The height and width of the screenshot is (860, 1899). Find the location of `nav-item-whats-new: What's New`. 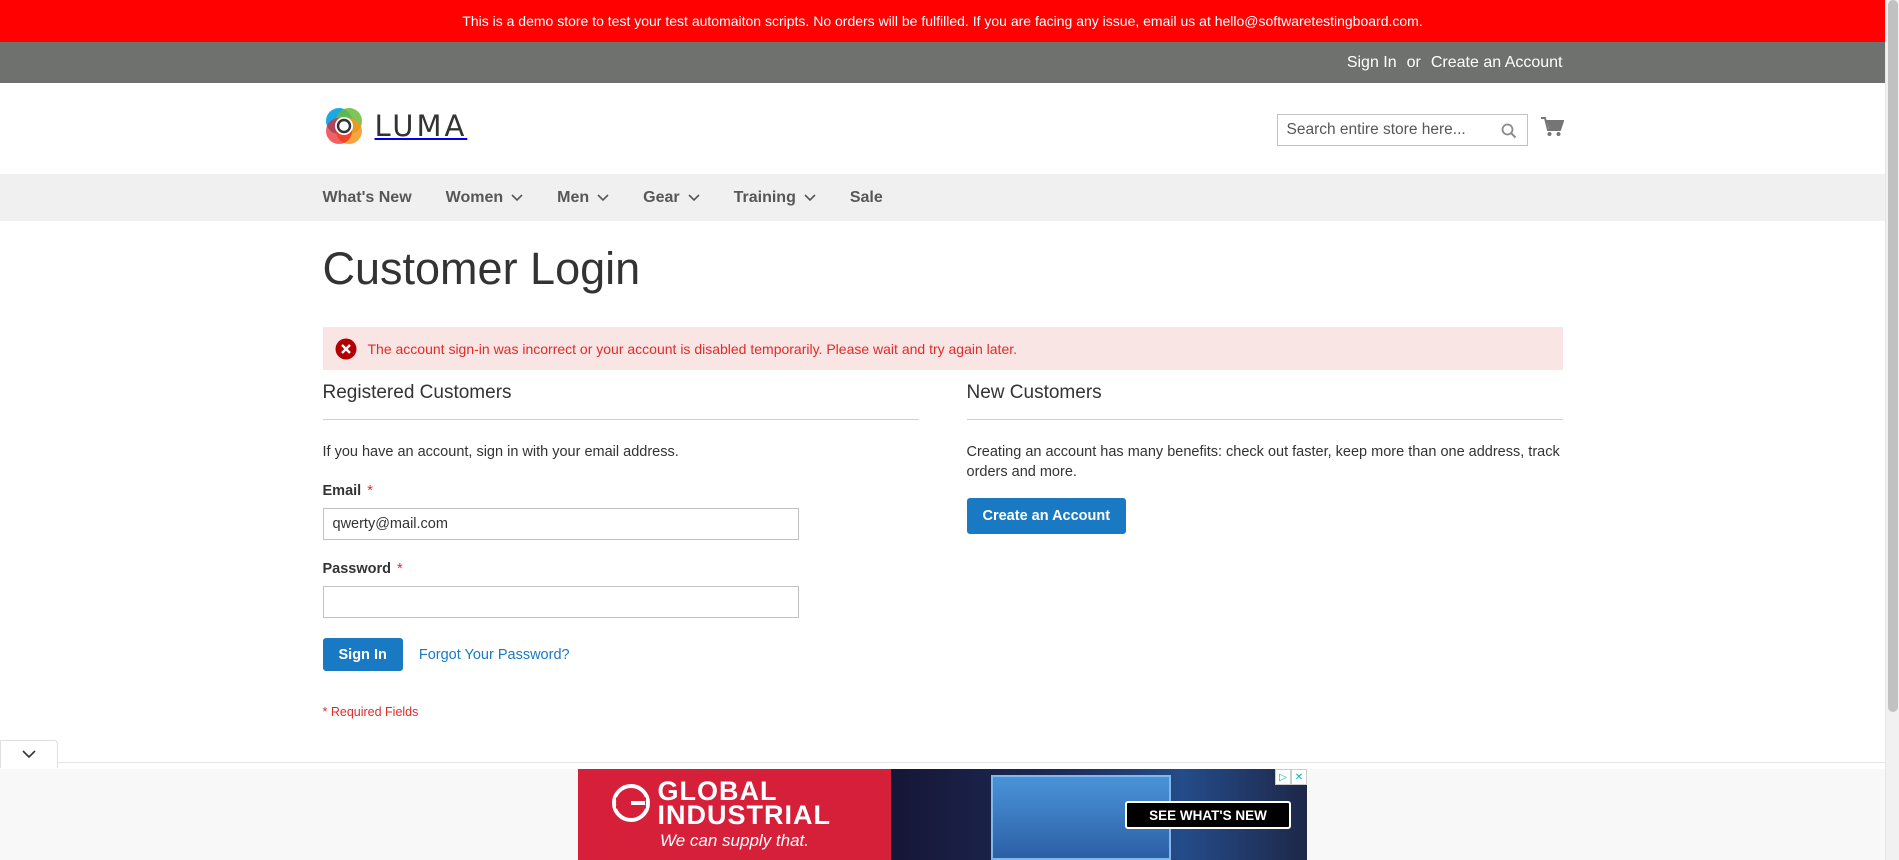

nav-item-whats-new: What's New is located at coordinates (367, 198).